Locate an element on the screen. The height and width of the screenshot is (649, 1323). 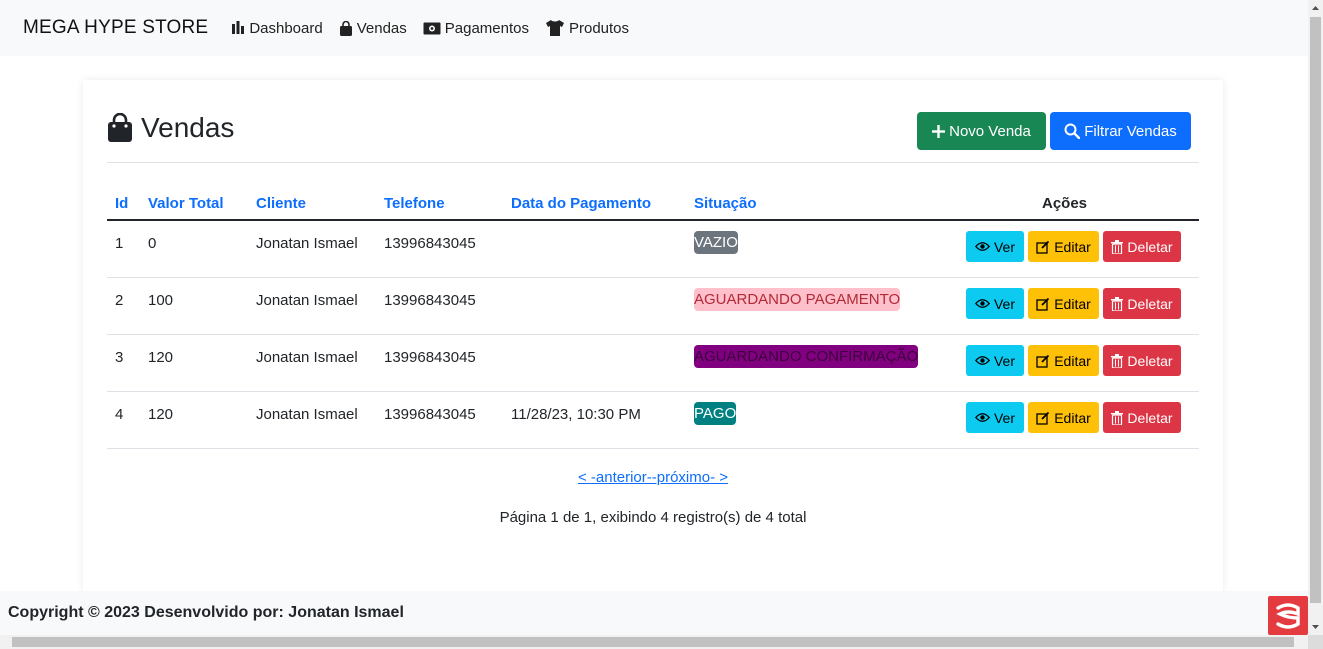
status-badge: VAZIO is located at coordinates (716, 242).